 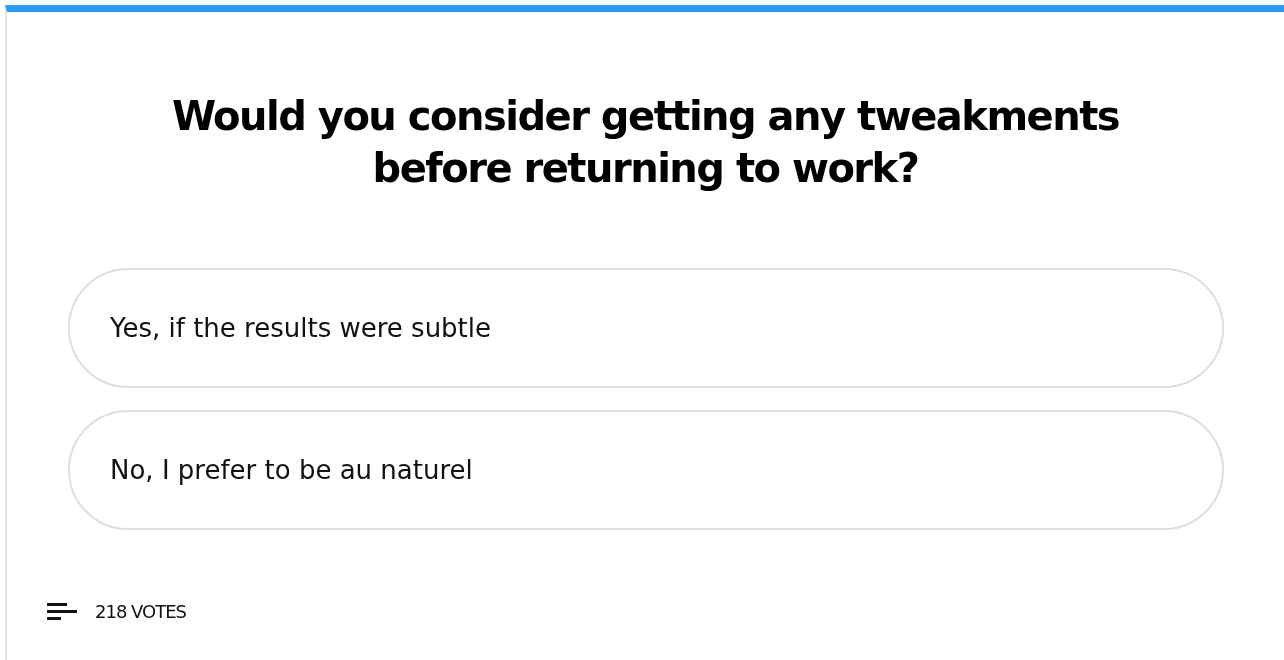 I want to click on poll-question: Would you consider getting any tweakments before returning to work?, so click(x=645, y=142).